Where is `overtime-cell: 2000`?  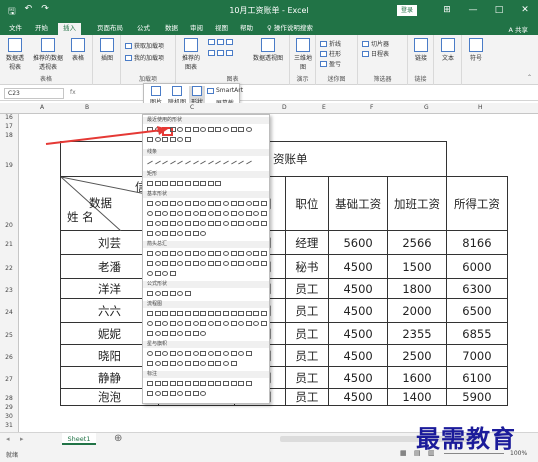
overtime-cell: 2000 is located at coordinates (417, 310).